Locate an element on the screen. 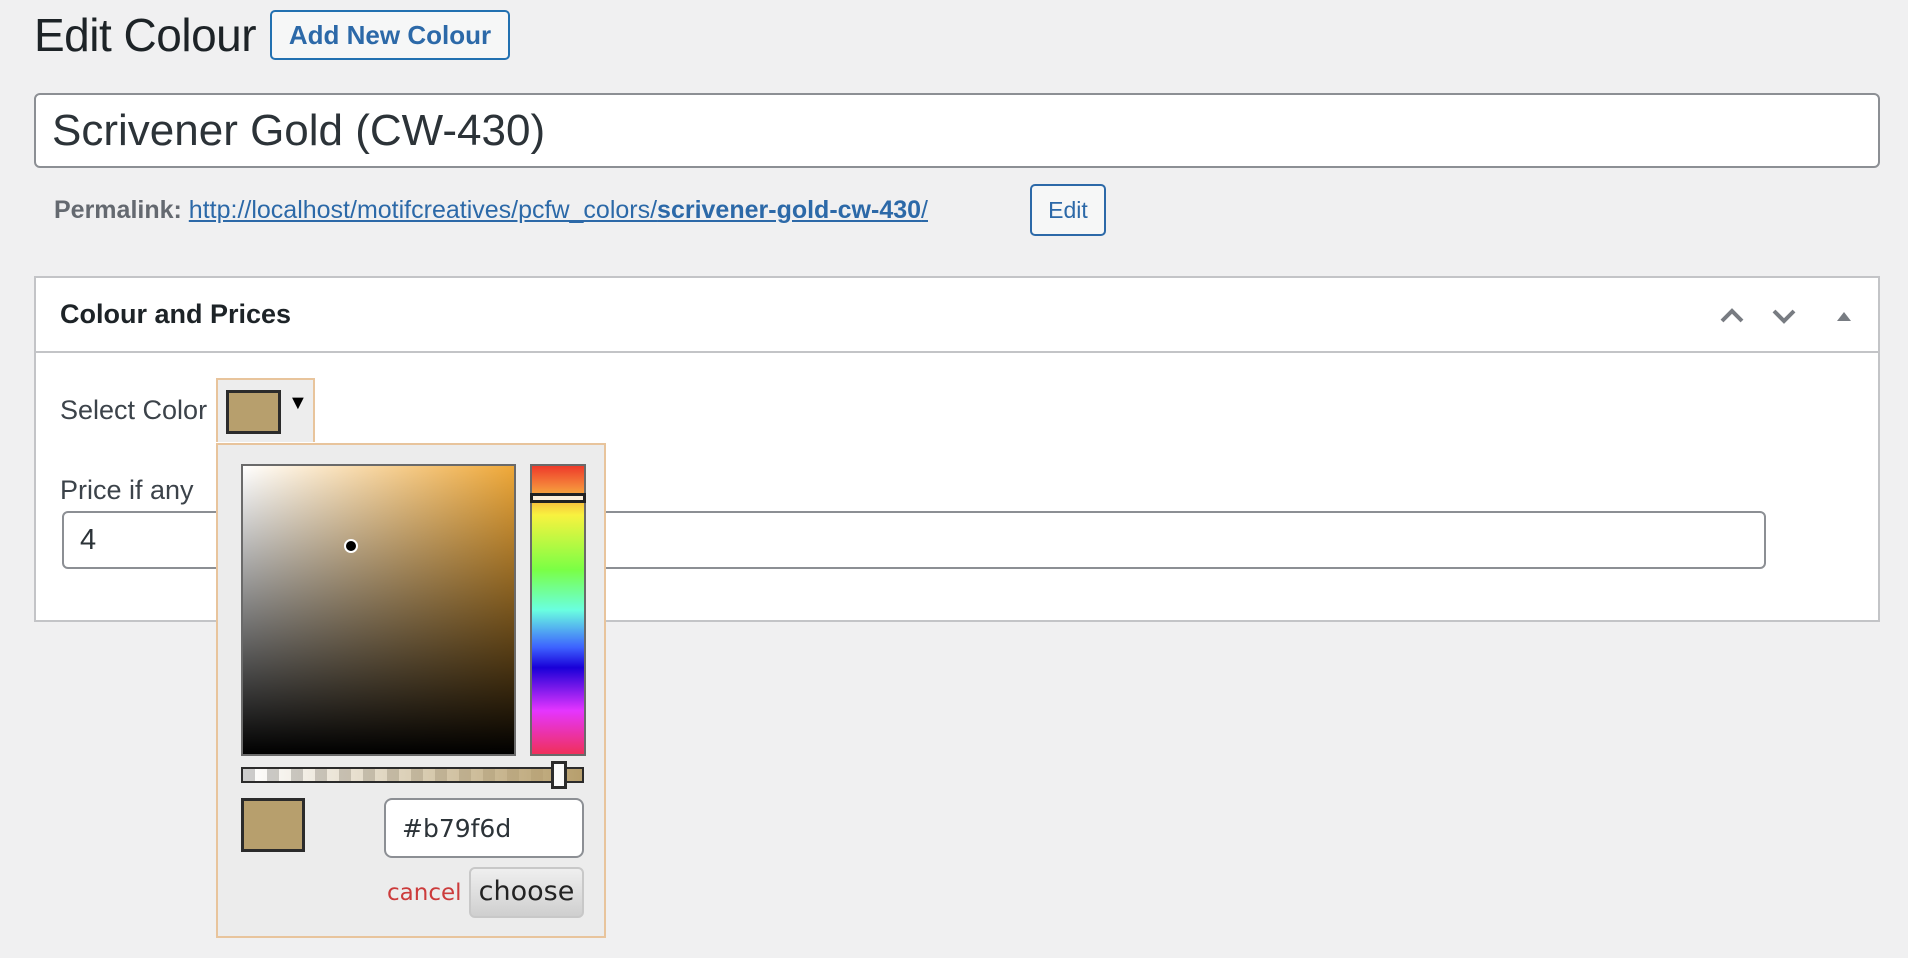  post-title-input is located at coordinates (957, 130).